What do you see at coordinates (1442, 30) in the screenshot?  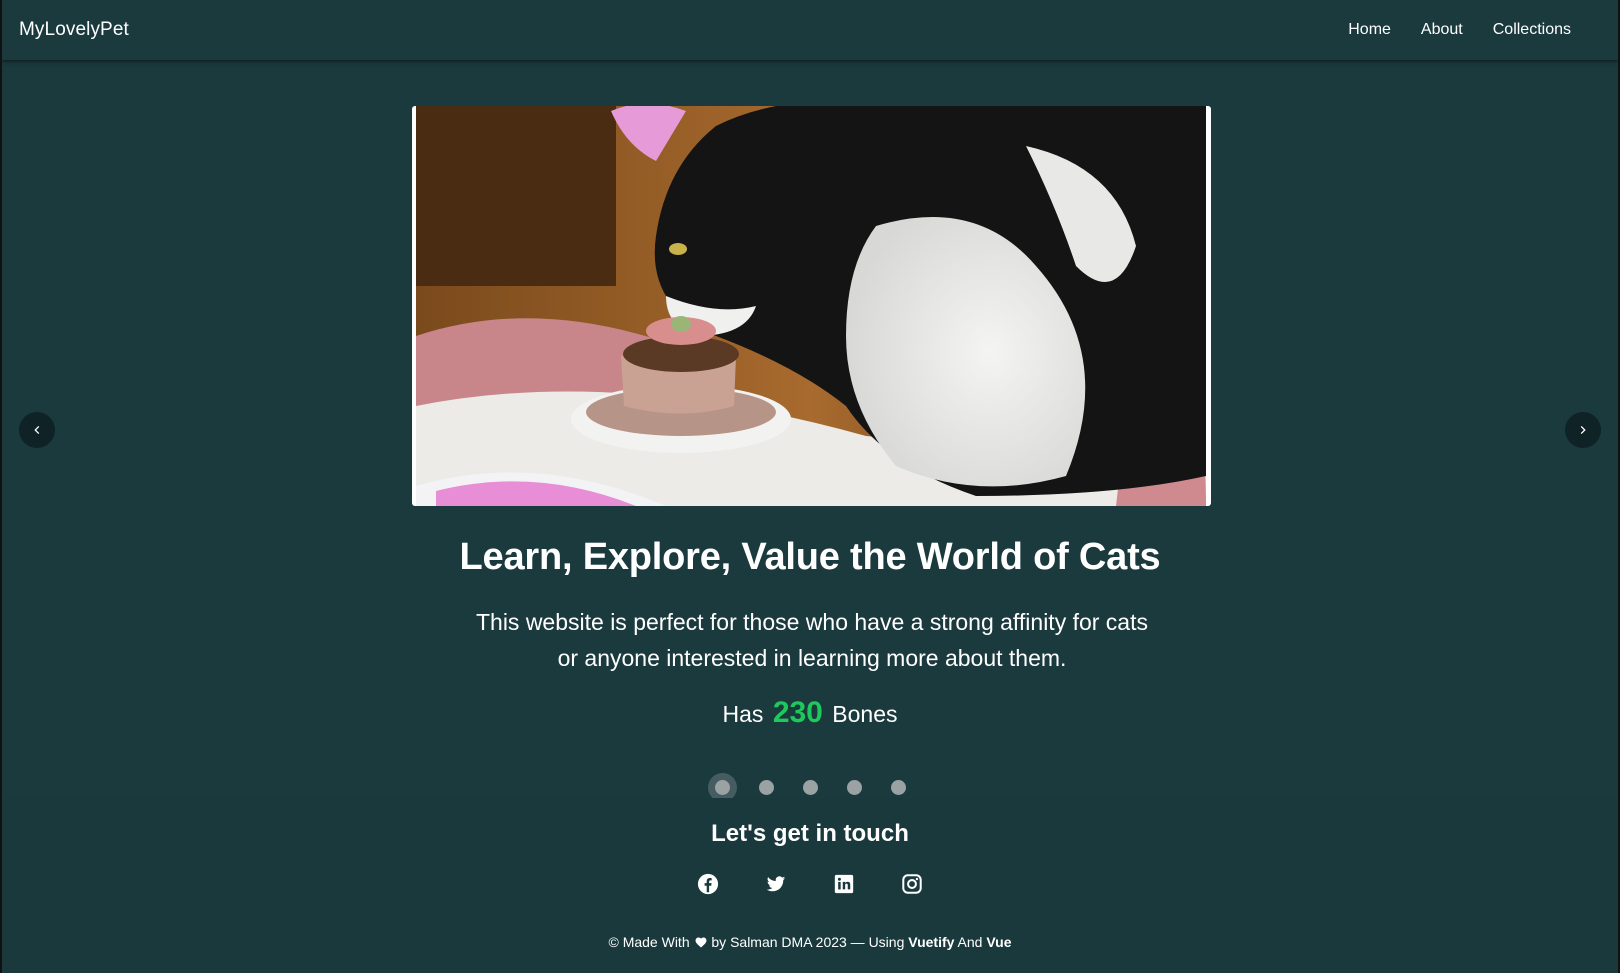 I see `nav-link-about: About` at bounding box center [1442, 30].